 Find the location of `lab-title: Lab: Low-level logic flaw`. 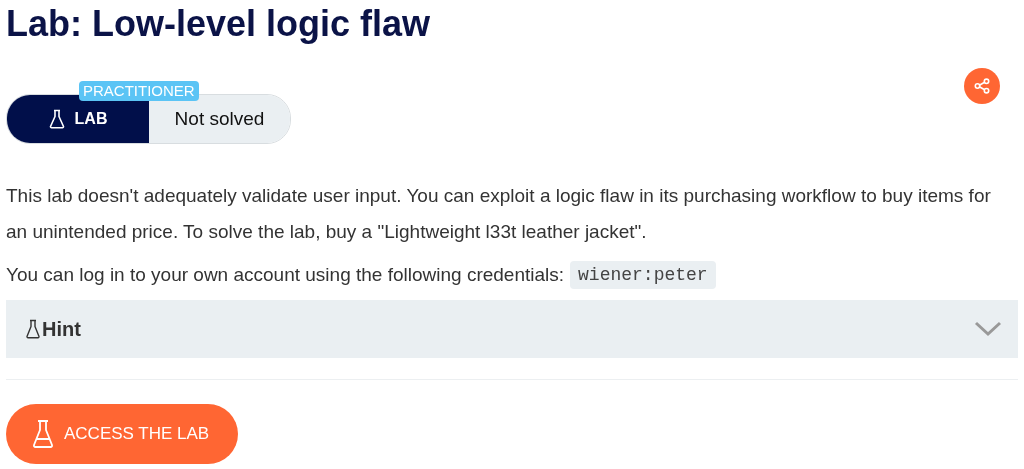

lab-title: Lab: Low-level logic flaw is located at coordinates (218, 24).